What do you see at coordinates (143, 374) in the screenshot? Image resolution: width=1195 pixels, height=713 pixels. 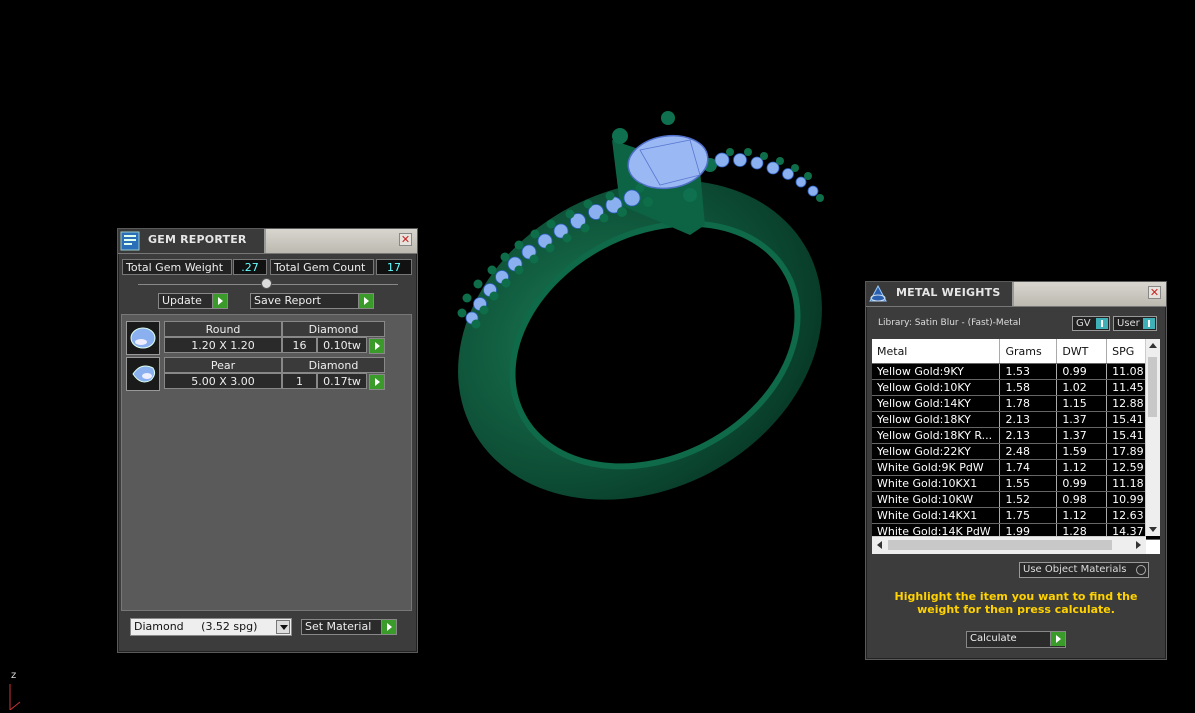 I see `pear-gem-thumbnail-icon` at bounding box center [143, 374].